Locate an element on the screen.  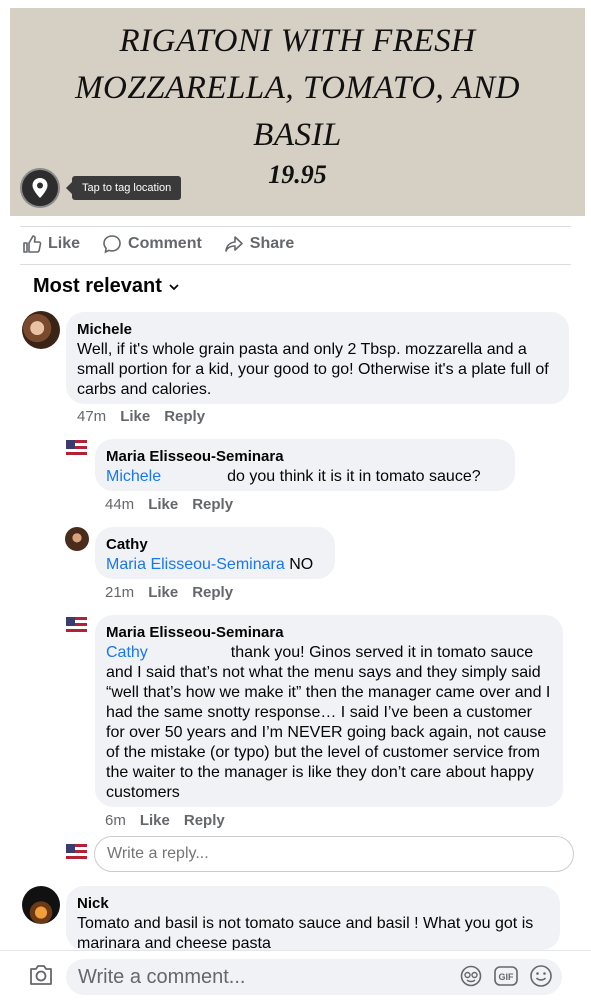
thumbs-up-icon is located at coordinates (32, 244).